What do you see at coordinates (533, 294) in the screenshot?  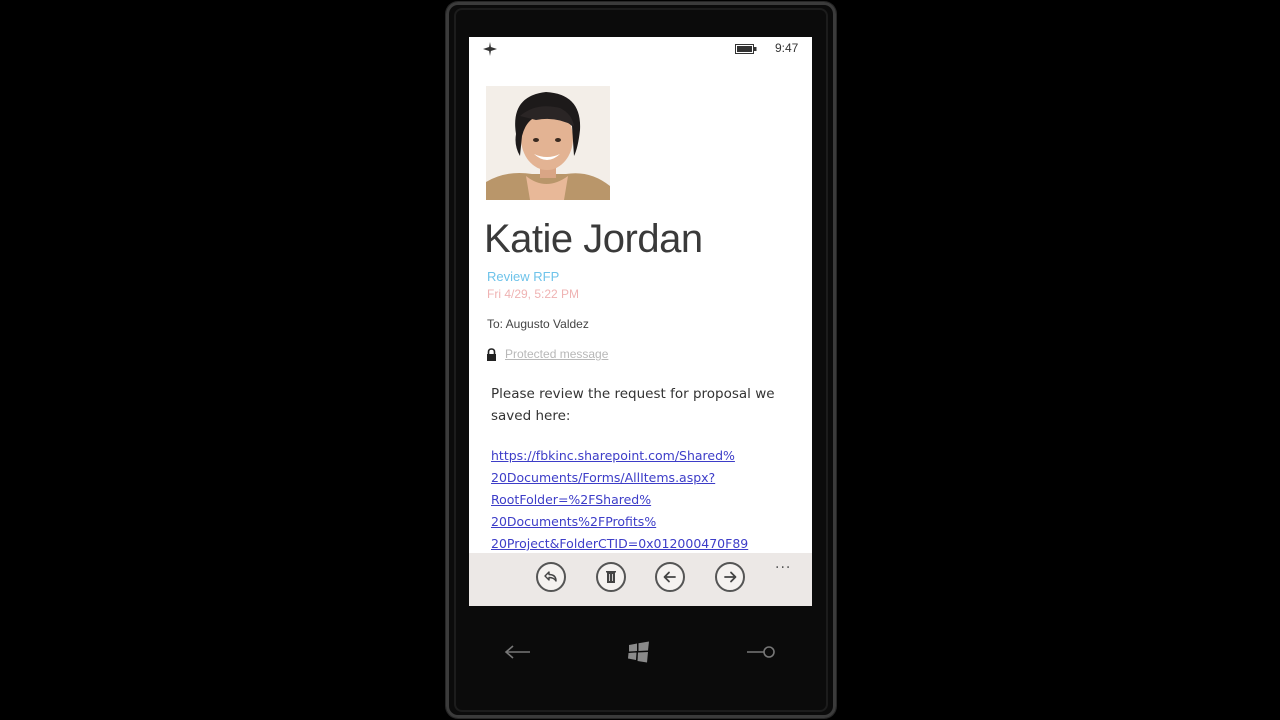 I see `email-date: Fri 4/29, 5:22 PM` at bounding box center [533, 294].